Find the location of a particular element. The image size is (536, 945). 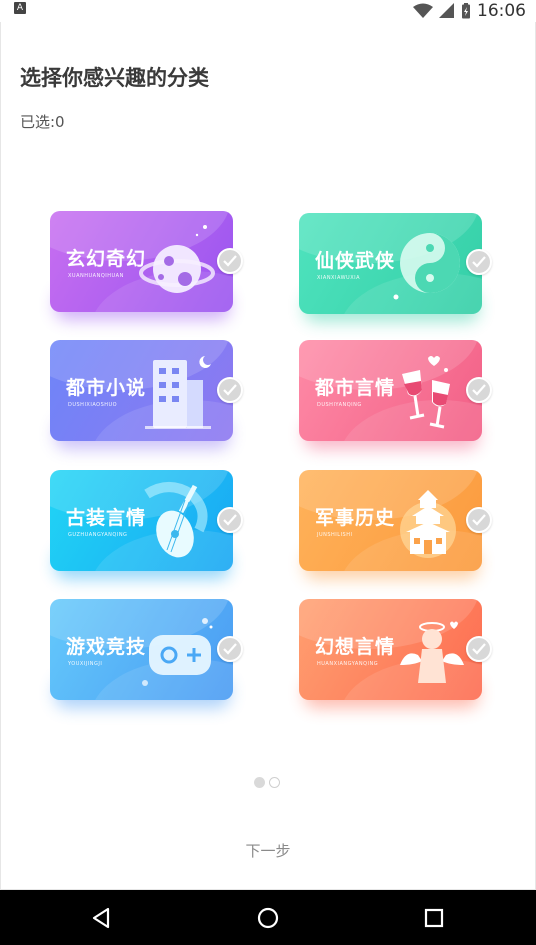

category-pinyin: YOUXIJINGJI is located at coordinates (85, 664).